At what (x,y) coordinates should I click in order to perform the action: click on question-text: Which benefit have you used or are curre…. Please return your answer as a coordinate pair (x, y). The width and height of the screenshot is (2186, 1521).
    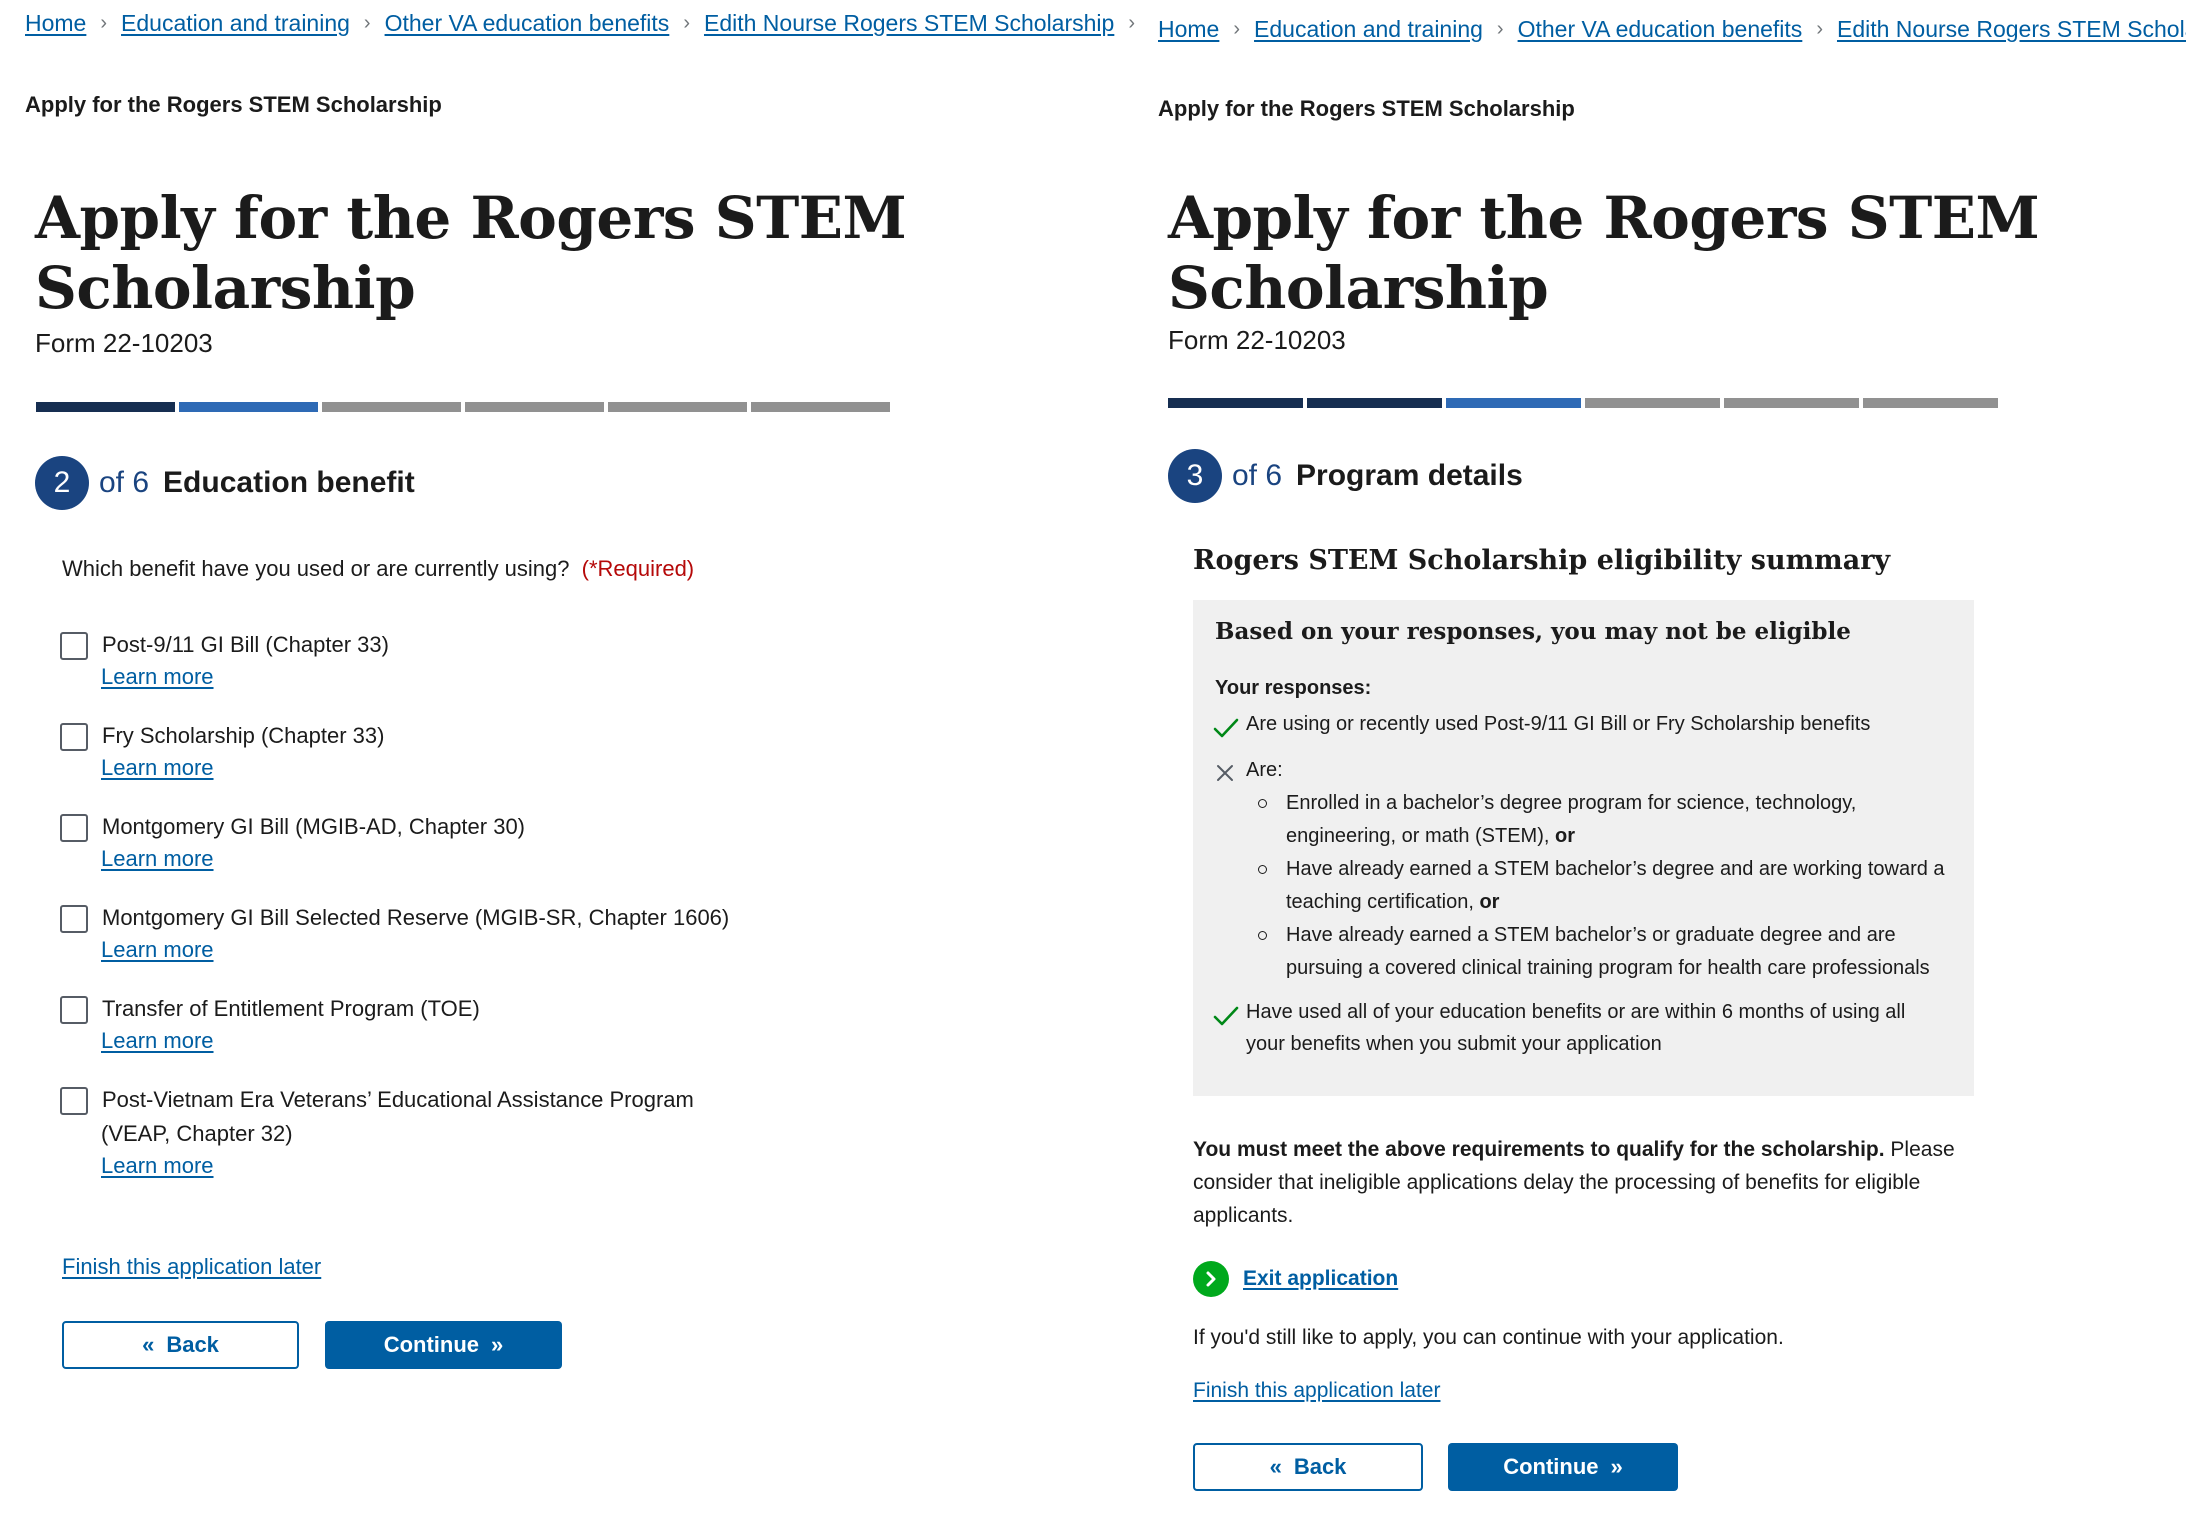
    Looking at the image, I should click on (316, 568).